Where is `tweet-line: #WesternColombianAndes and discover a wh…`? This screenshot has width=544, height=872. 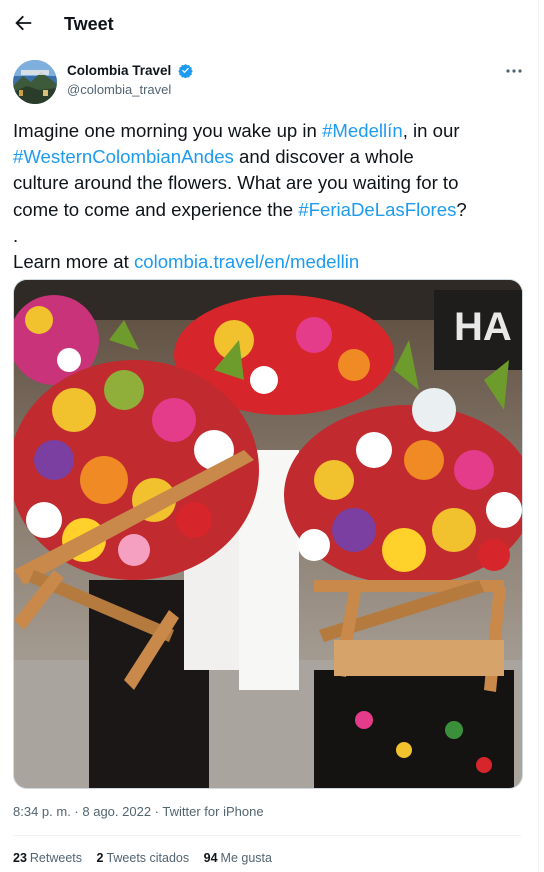 tweet-line: #WesternColombianAndes and discover a wh… is located at coordinates (213, 157).